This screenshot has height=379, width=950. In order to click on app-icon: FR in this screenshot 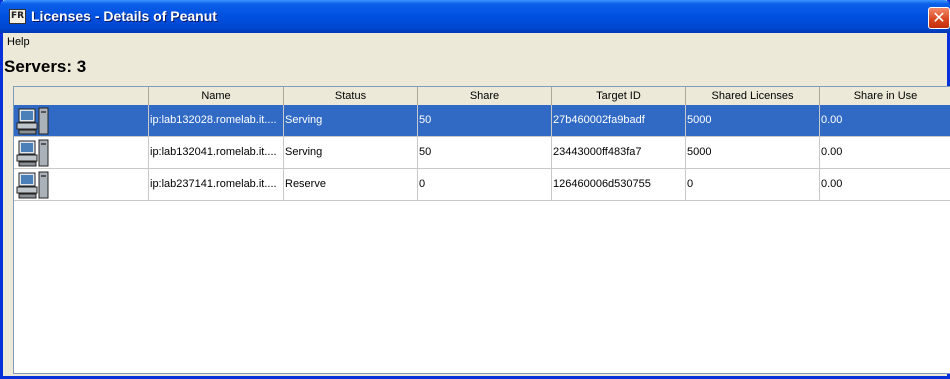, I will do `click(17, 16)`.